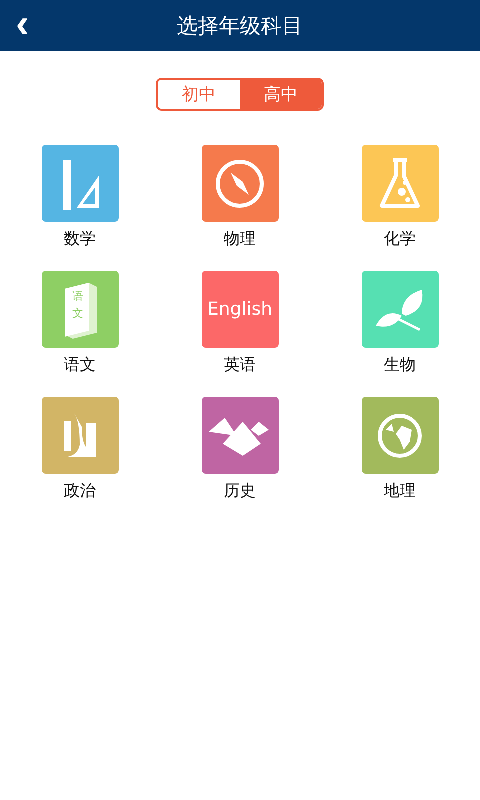 Image resolution: width=480 pixels, height=800 pixels. Describe the element at coordinates (400, 365) in the screenshot. I see `subject-label: 生物` at that location.